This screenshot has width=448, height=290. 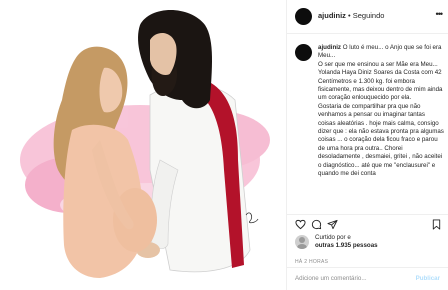 I want to click on post-header: ajudiniz • Seguindo •••, so click(x=367, y=17).